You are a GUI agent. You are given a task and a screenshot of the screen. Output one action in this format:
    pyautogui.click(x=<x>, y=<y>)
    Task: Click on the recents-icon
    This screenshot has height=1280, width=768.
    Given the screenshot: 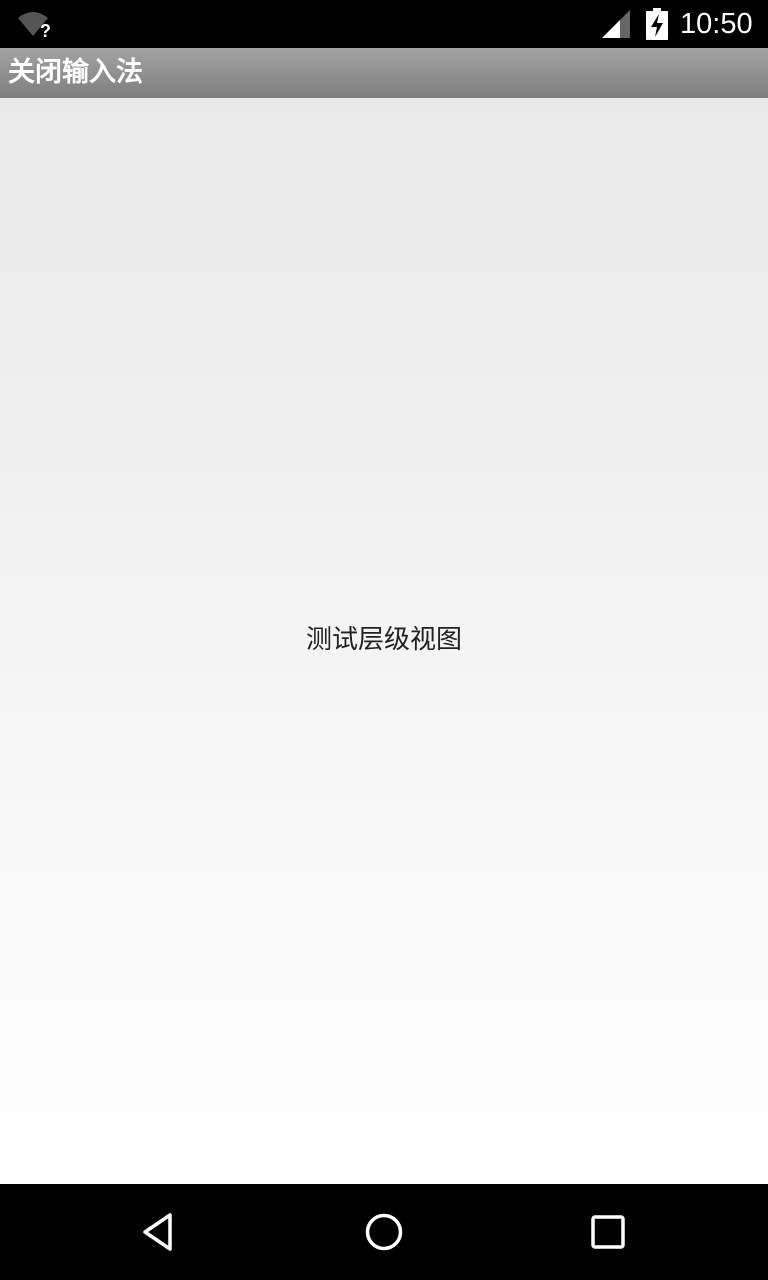 What is the action you would take?
    pyautogui.click(x=608, y=1232)
    